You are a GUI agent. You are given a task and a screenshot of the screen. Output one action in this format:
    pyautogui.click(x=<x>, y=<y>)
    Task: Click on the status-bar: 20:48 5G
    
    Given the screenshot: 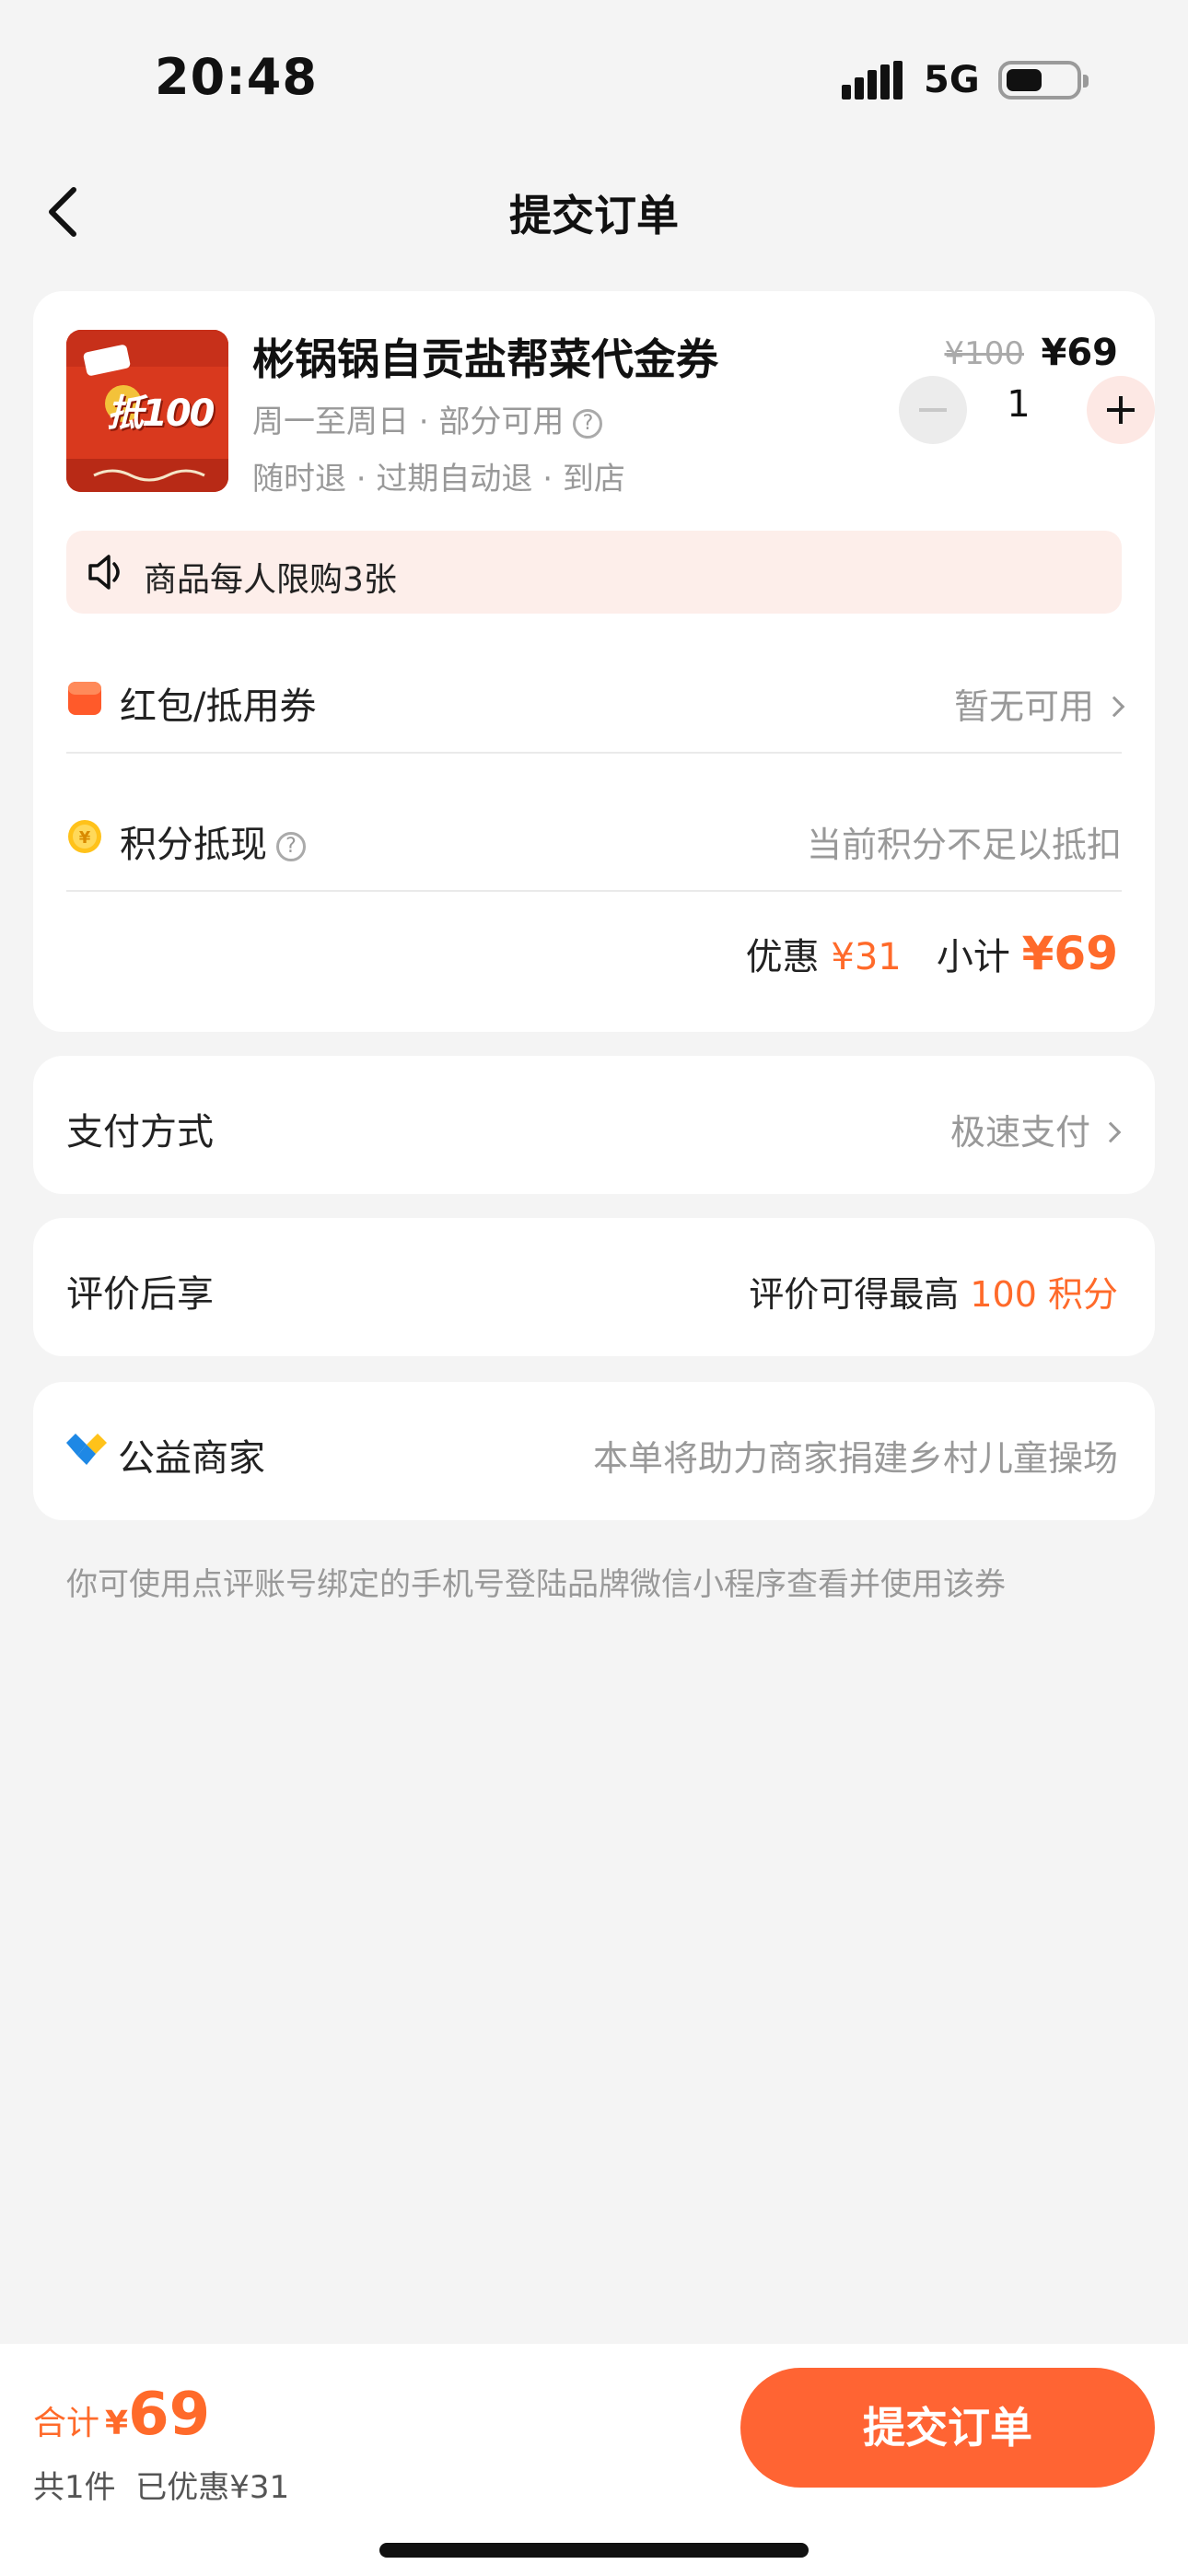 What is the action you would take?
    pyautogui.click(x=594, y=78)
    